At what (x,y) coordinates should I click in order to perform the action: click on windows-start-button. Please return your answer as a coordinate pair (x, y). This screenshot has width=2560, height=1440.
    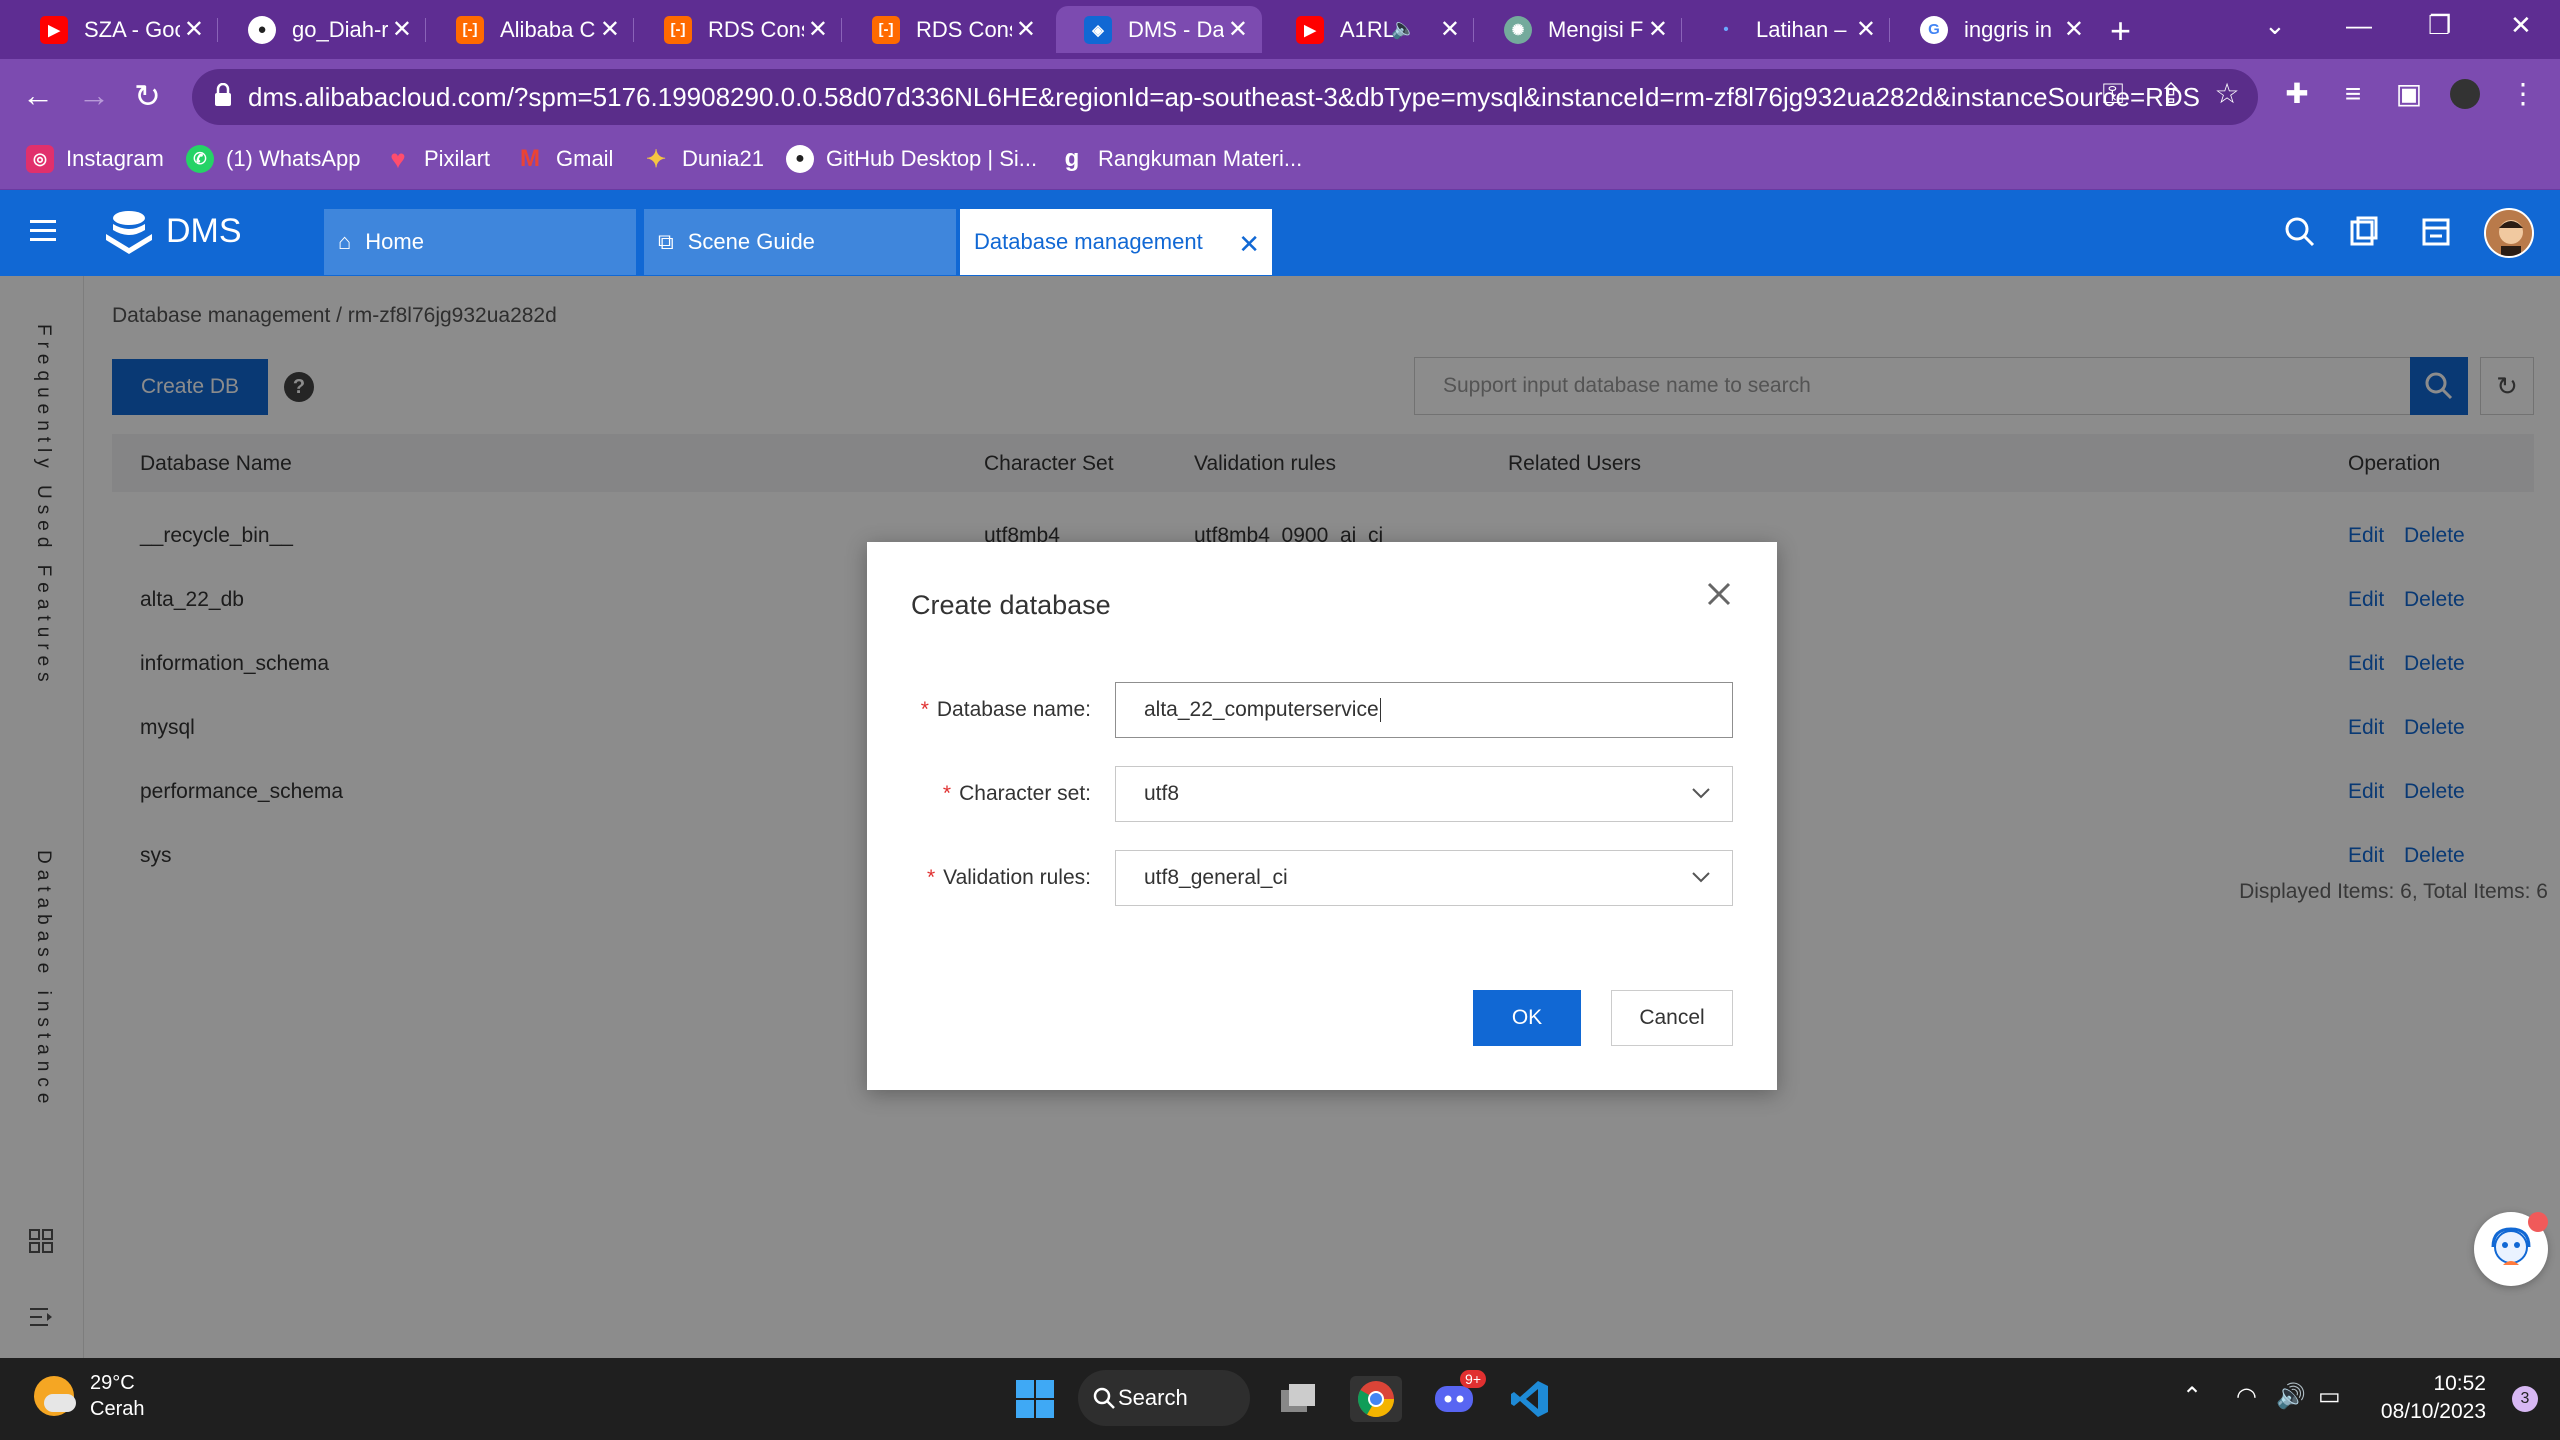
    Looking at the image, I should click on (1035, 1399).